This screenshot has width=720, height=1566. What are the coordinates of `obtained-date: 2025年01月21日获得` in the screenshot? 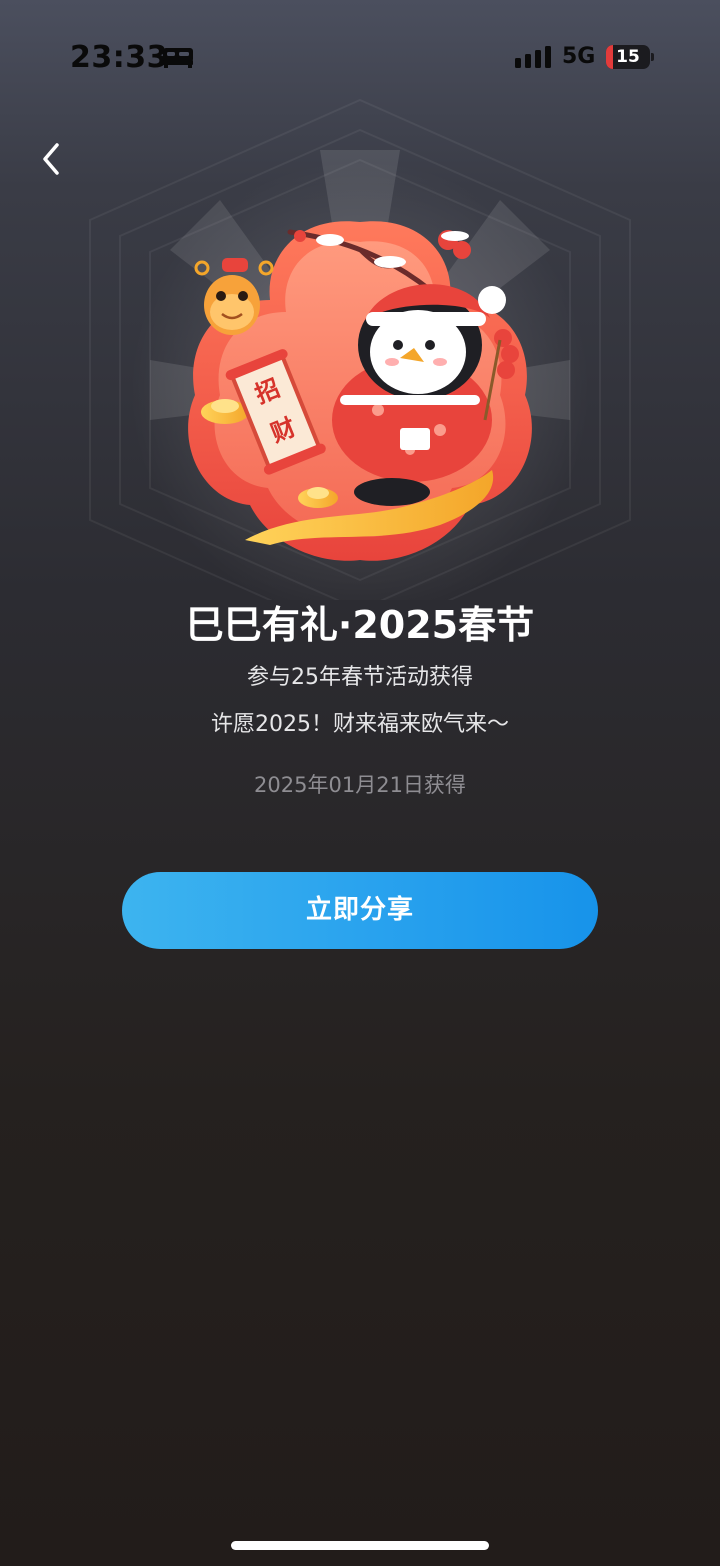 It's located at (360, 785).